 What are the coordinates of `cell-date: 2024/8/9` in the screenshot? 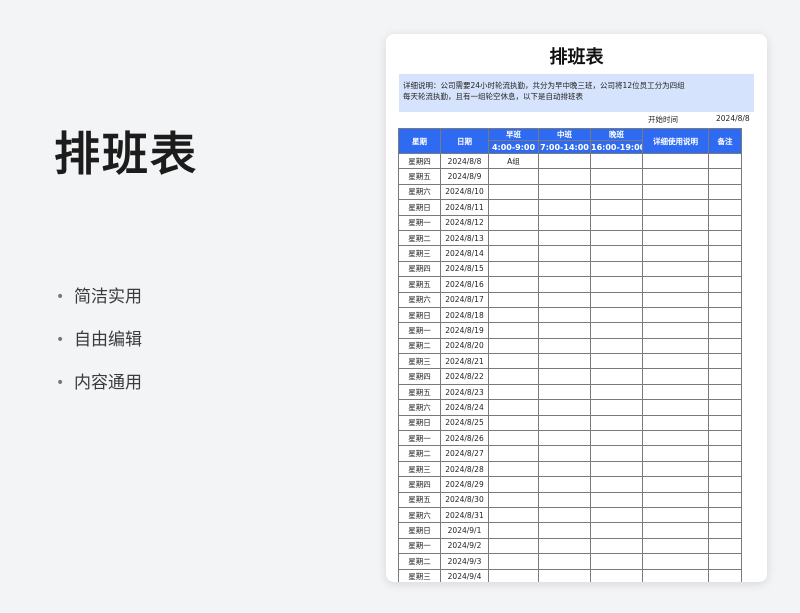 It's located at (464, 176).